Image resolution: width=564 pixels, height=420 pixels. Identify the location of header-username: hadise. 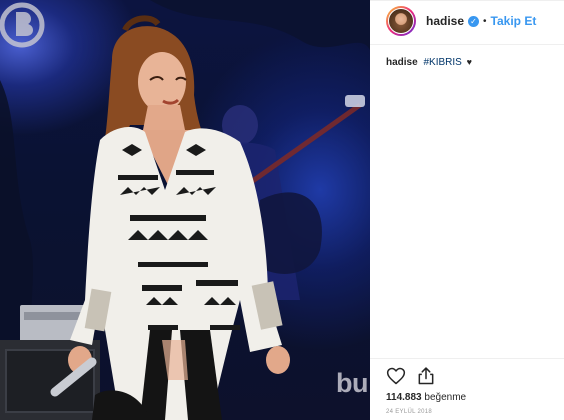
(445, 21).